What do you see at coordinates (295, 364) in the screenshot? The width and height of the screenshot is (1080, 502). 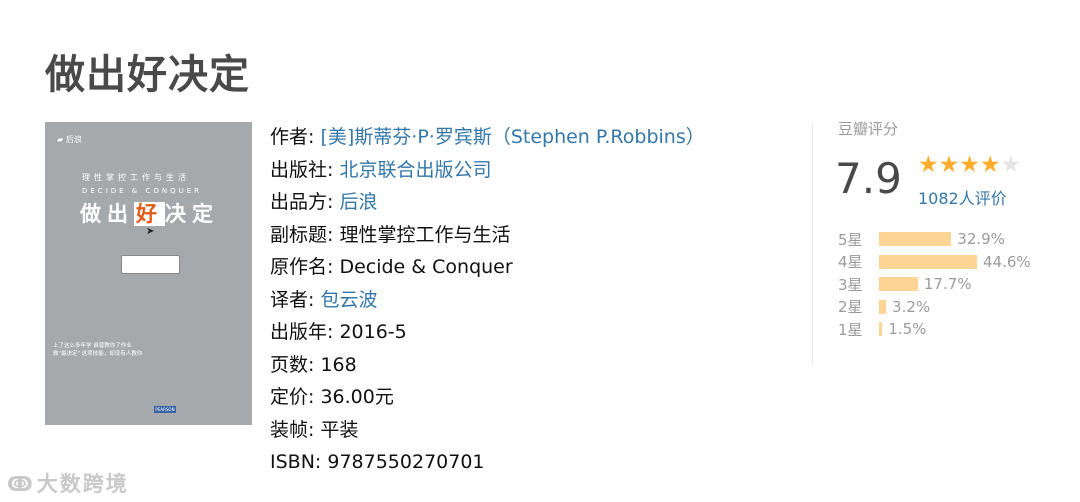 I see `info-label: 页数:` at bounding box center [295, 364].